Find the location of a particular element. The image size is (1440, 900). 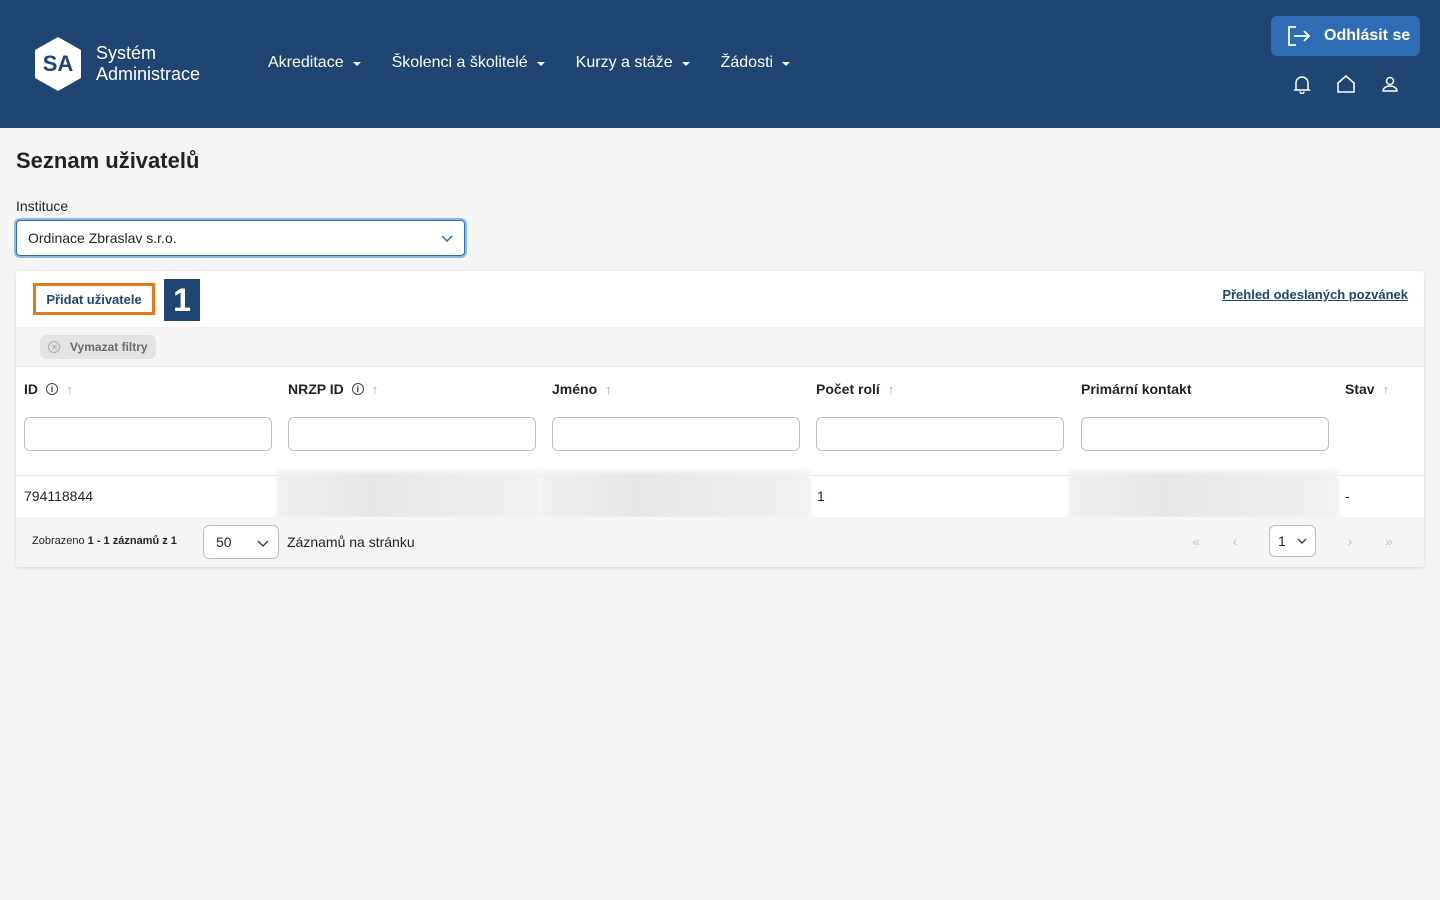

filter-bar: Vymazat filtry is located at coordinates (720, 347).